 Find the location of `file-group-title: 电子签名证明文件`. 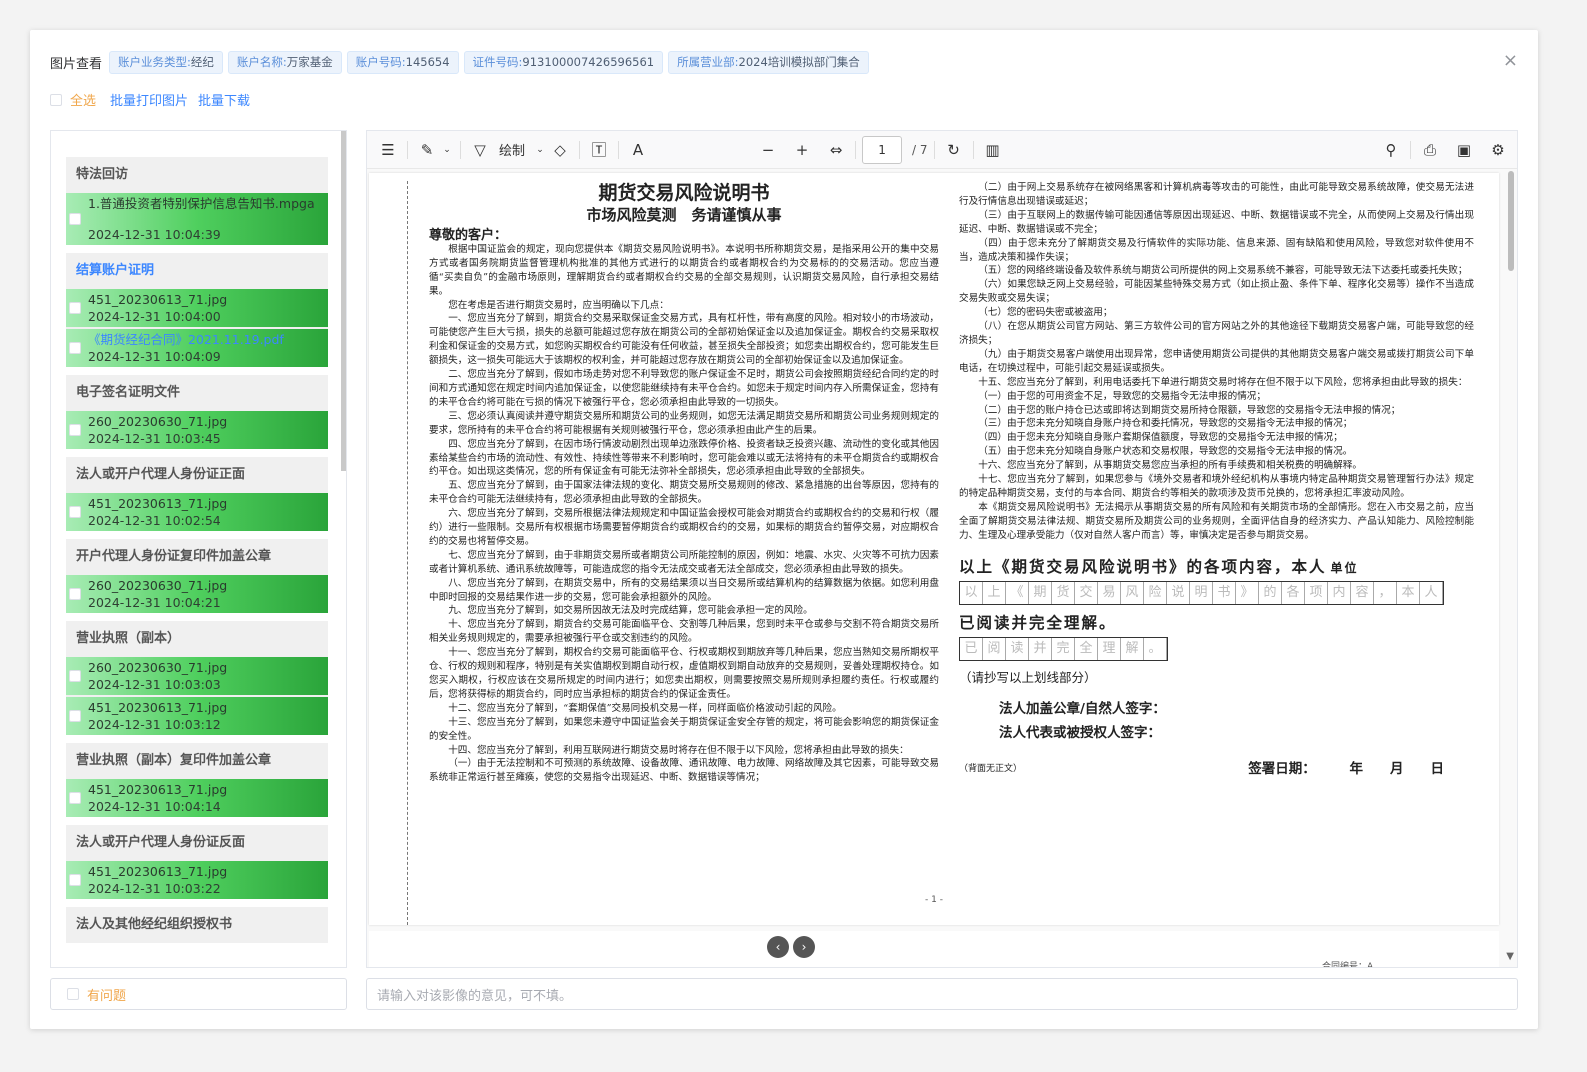

file-group-title: 电子签名证明文件 is located at coordinates (197, 393).